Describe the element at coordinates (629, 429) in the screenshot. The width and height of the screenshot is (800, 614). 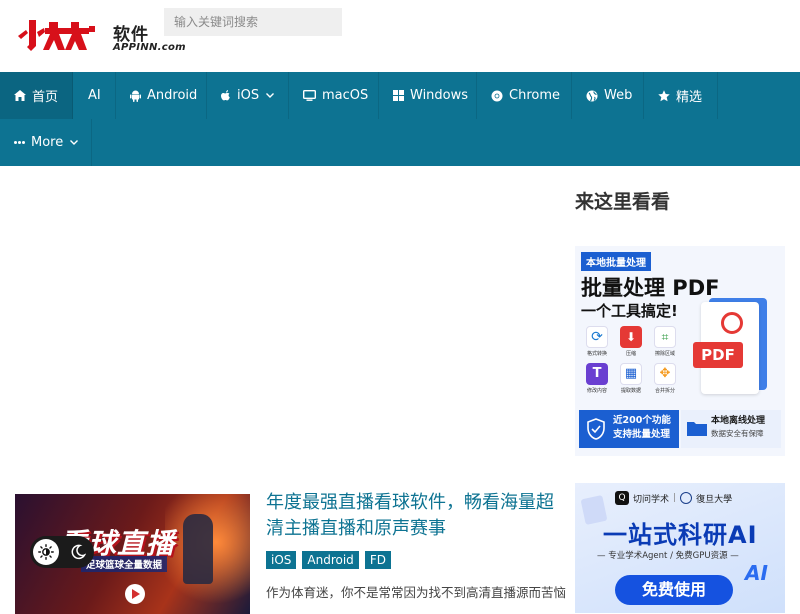
I see `ad-bottom-left: 近200个功能 支持批量处理` at that location.